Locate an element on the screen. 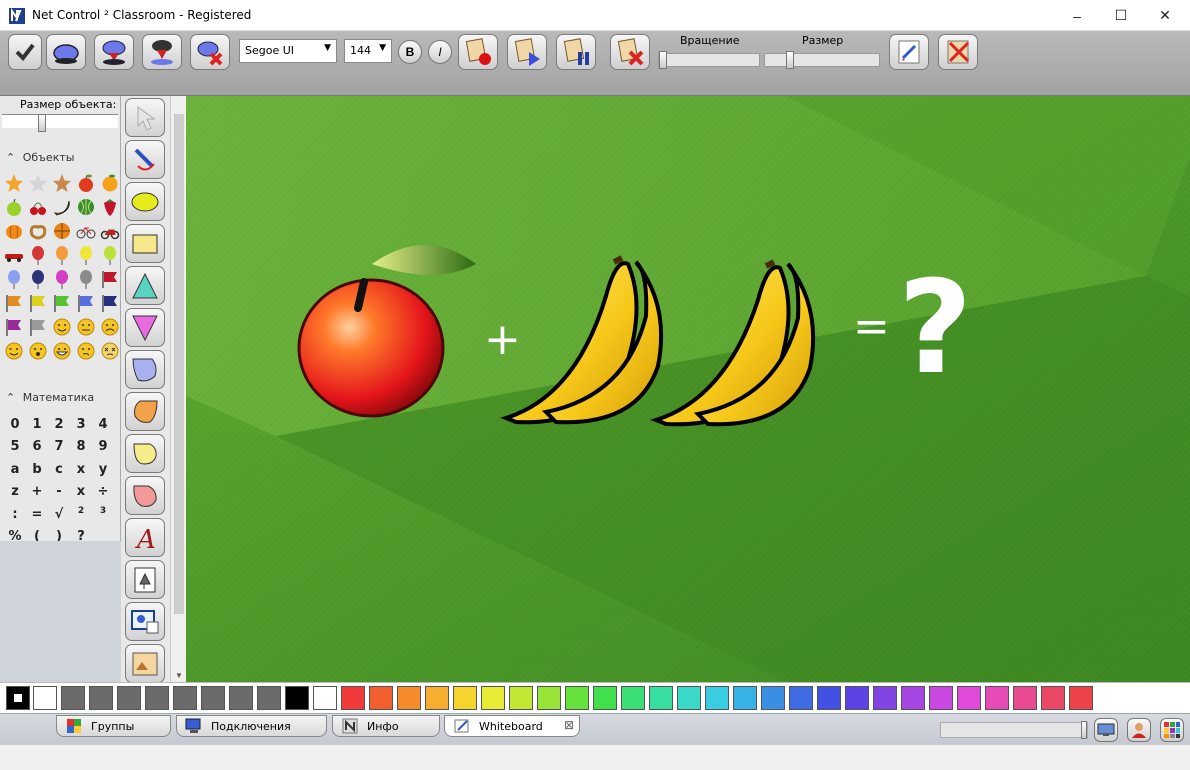 This screenshot has height=770, width=1190. pen-tool-button is located at coordinates (145, 159).